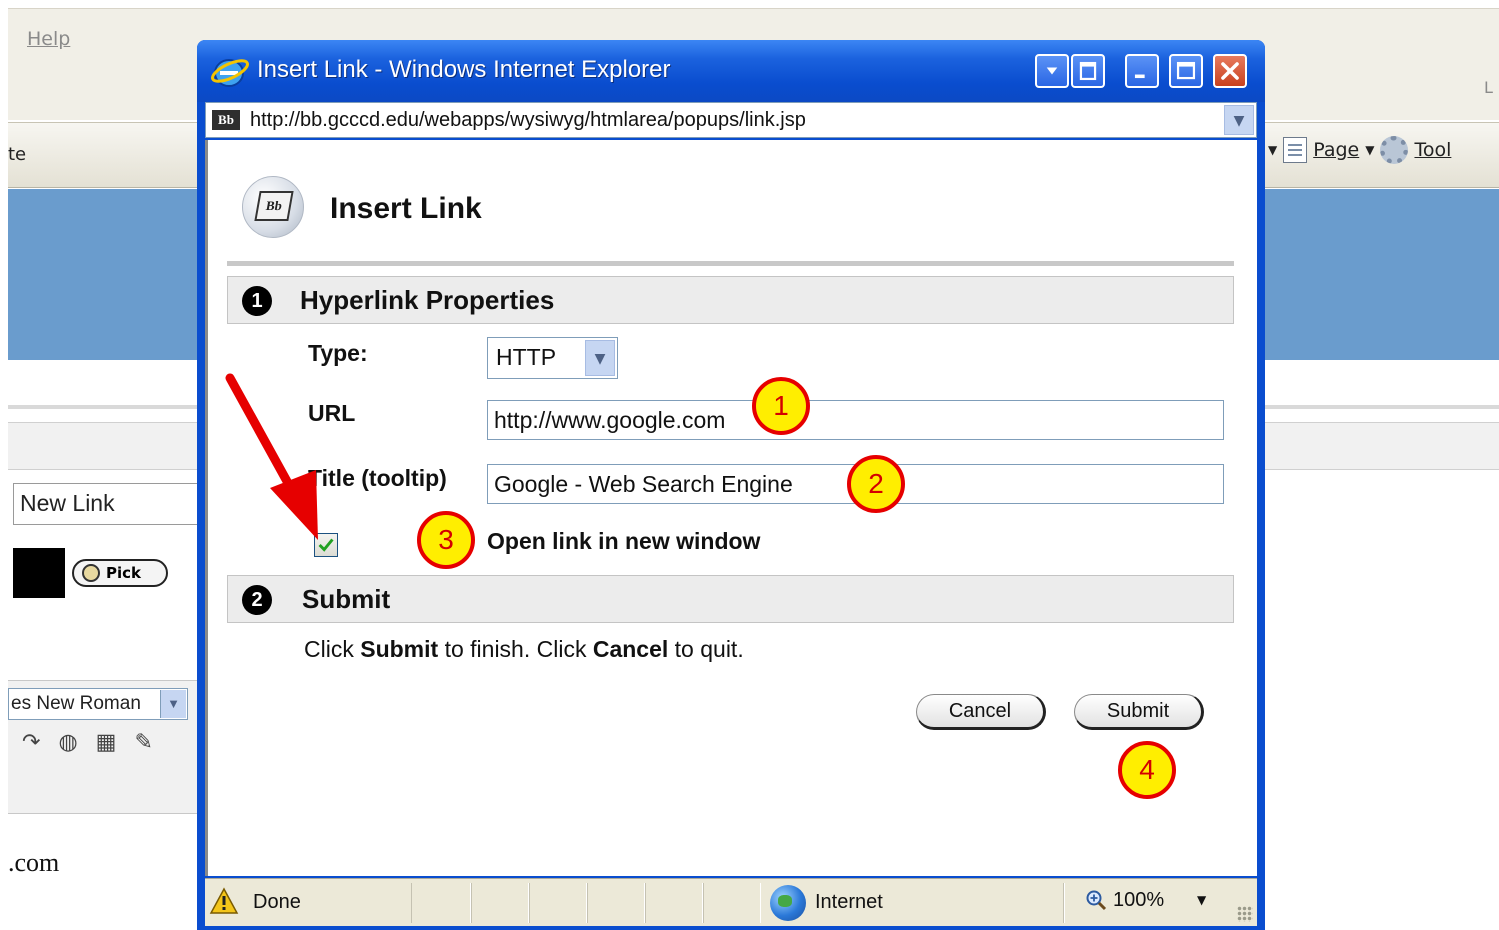 The width and height of the screenshot is (1499, 930). I want to click on pencil-icon: ✎, so click(143, 742).